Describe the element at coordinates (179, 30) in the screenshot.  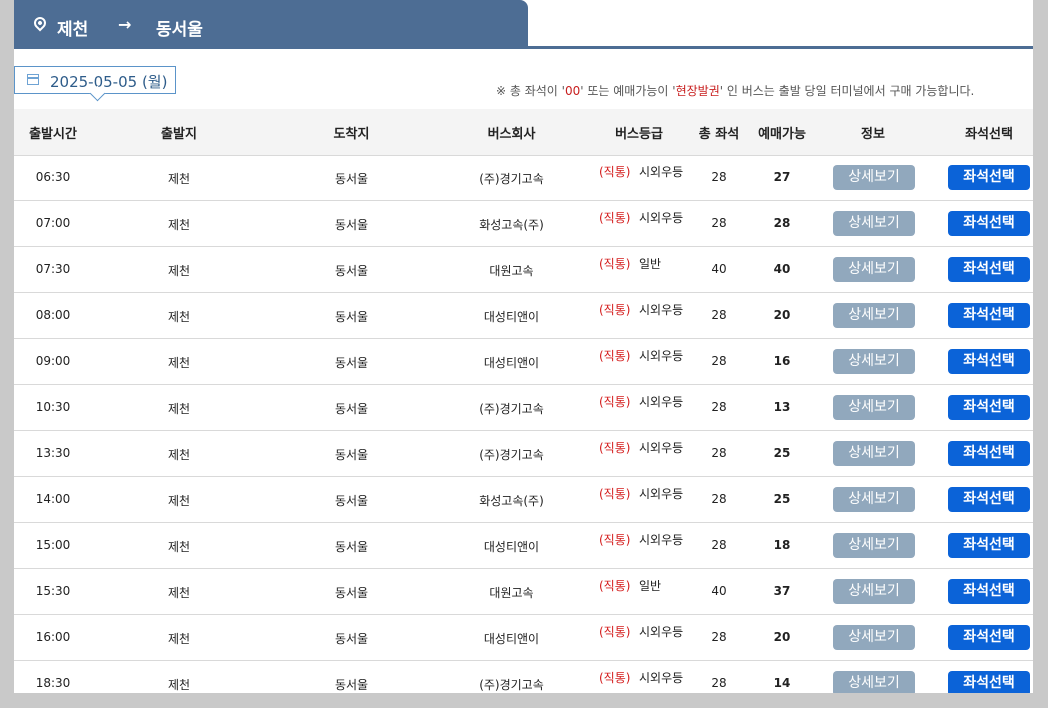
I see `route-to: 동서울` at that location.